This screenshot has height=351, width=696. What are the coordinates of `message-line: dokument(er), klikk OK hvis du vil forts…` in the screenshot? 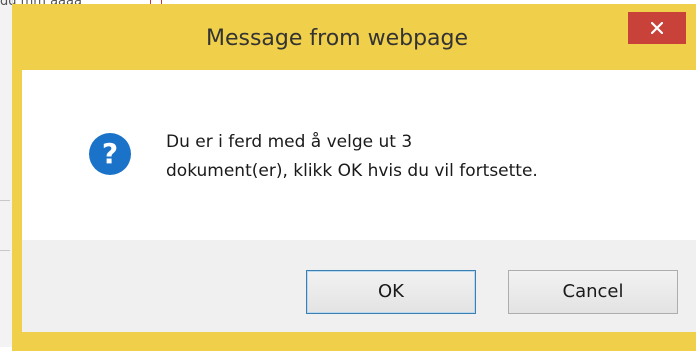 It's located at (352, 171).